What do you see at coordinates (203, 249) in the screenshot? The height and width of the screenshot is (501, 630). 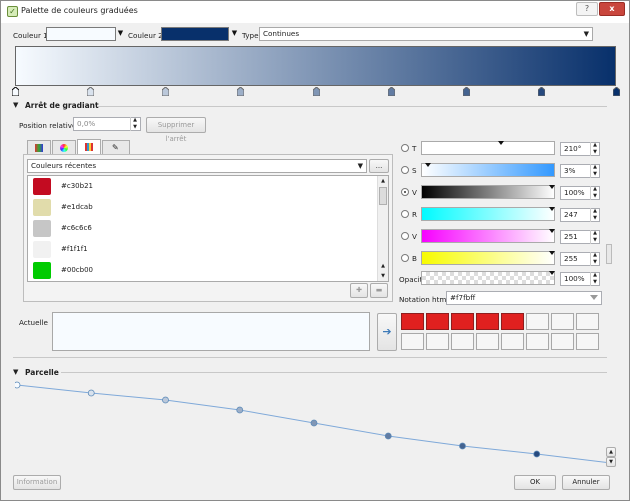 I see `list-item: #f1f1f1` at bounding box center [203, 249].